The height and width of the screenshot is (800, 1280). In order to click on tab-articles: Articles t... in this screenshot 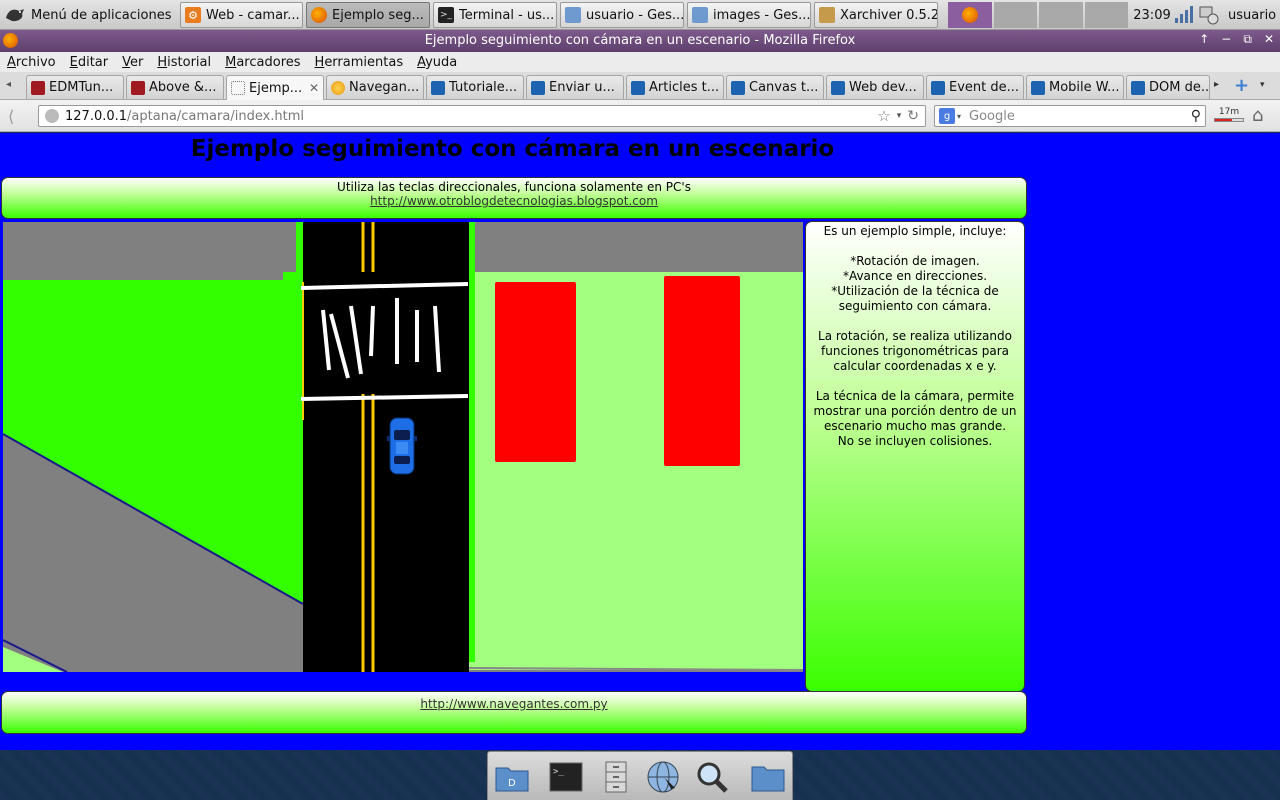, I will do `click(675, 87)`.